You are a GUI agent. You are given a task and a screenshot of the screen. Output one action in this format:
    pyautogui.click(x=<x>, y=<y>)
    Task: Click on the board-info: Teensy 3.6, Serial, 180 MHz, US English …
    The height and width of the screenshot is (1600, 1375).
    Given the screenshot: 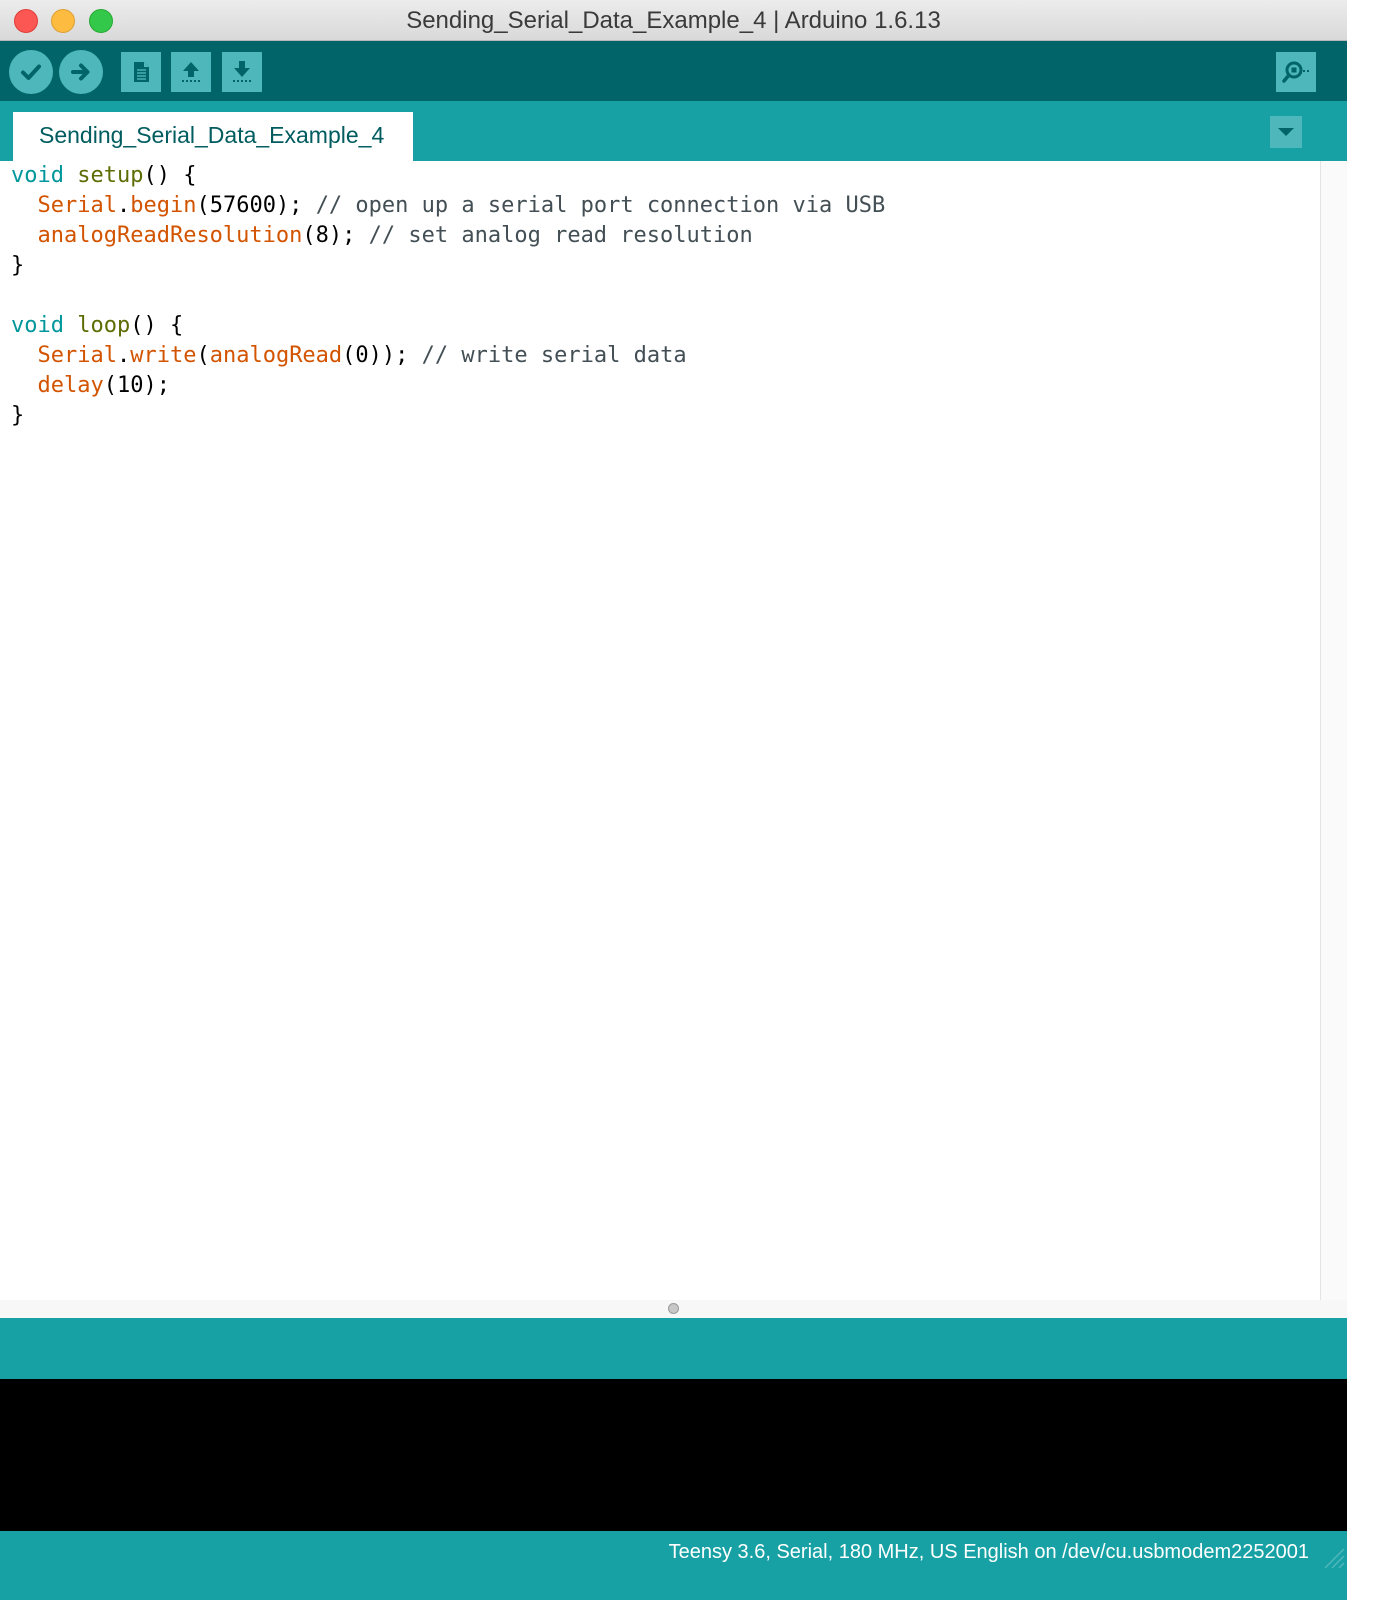 What is the action you would take?
    pyautogui.click(x=988, y=1552)
    